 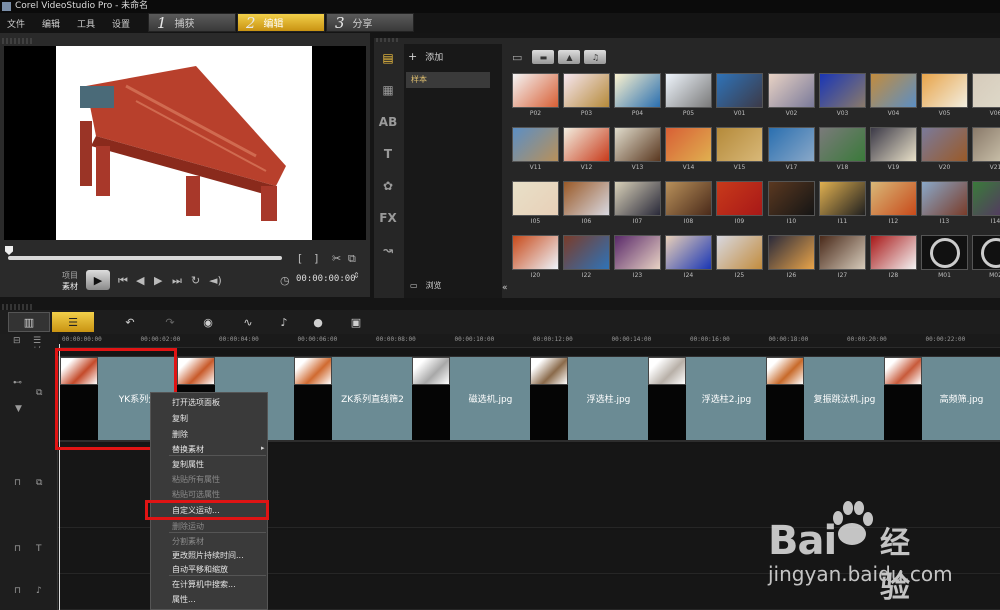 What do you see at coordinates (507, 290) in the screenshot?
I see `collapse-panel-icon: «` at bounding box center [507, 290].